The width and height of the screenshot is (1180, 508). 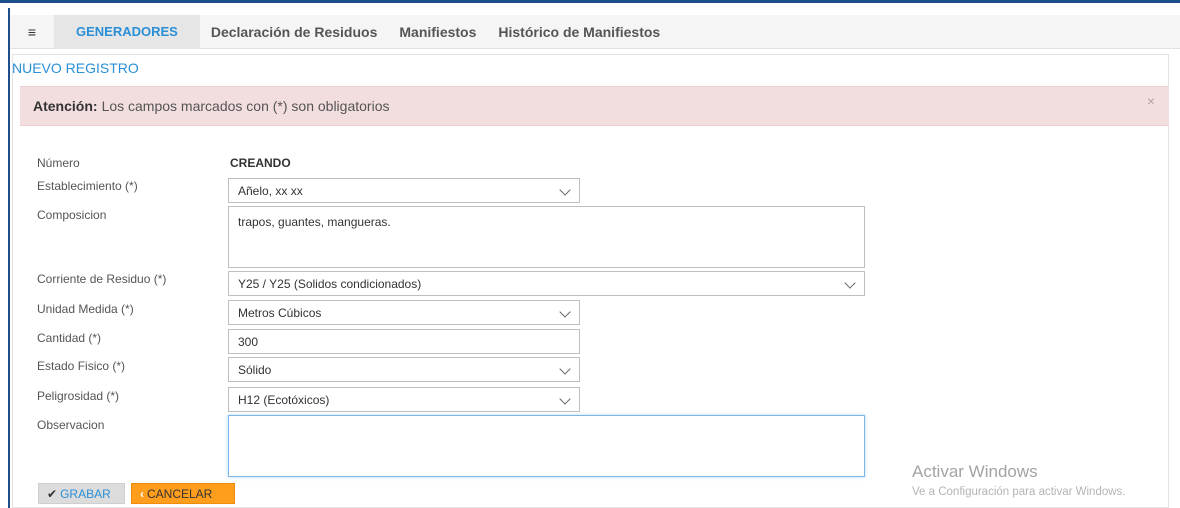 I want to click on checkmark-icon: ✔, so click(x=52, y=493).